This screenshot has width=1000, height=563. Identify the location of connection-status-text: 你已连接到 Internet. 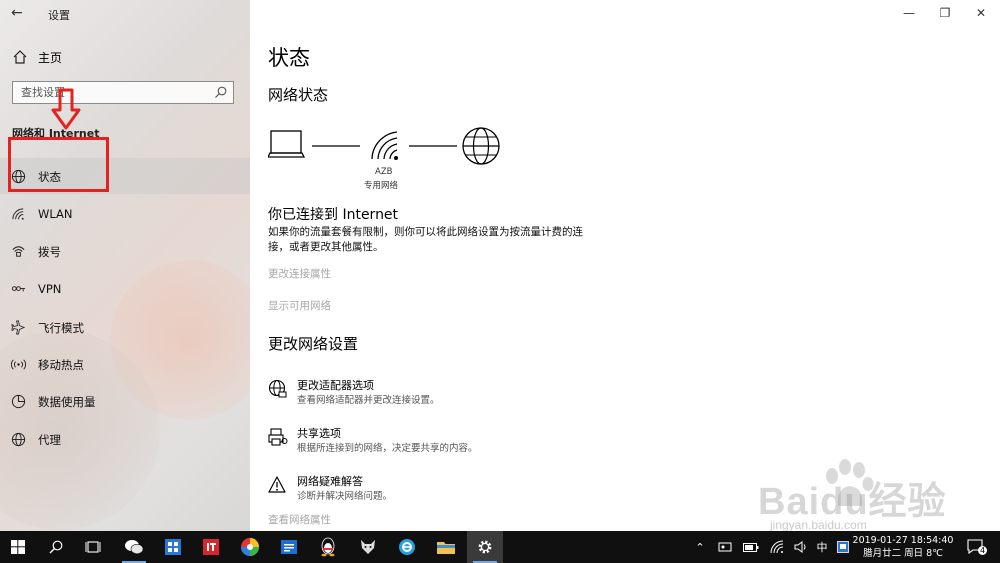
(333, 215).